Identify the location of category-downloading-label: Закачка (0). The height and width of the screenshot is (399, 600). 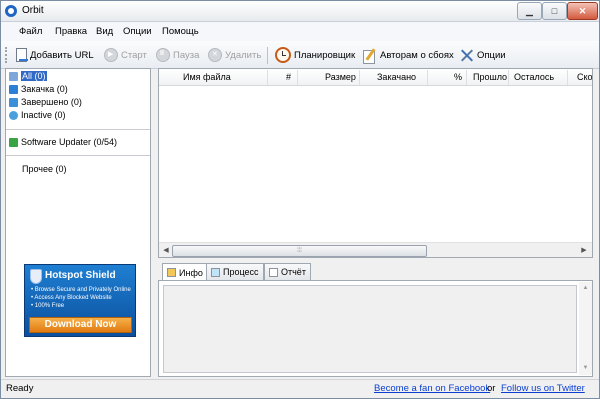
(44, 89).